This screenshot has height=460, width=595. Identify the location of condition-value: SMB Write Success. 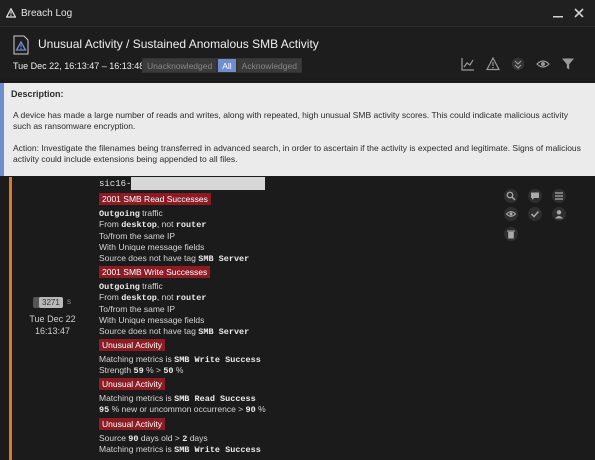
(217, 360).